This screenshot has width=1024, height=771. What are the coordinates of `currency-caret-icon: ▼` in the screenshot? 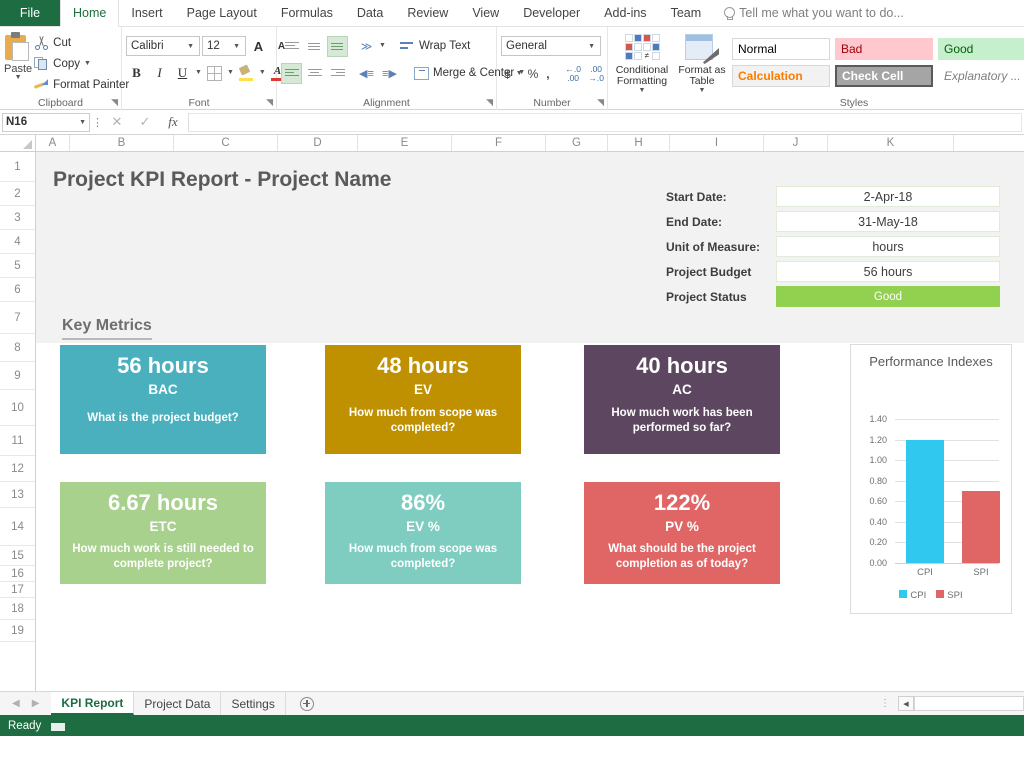 It's located at (519, 73).